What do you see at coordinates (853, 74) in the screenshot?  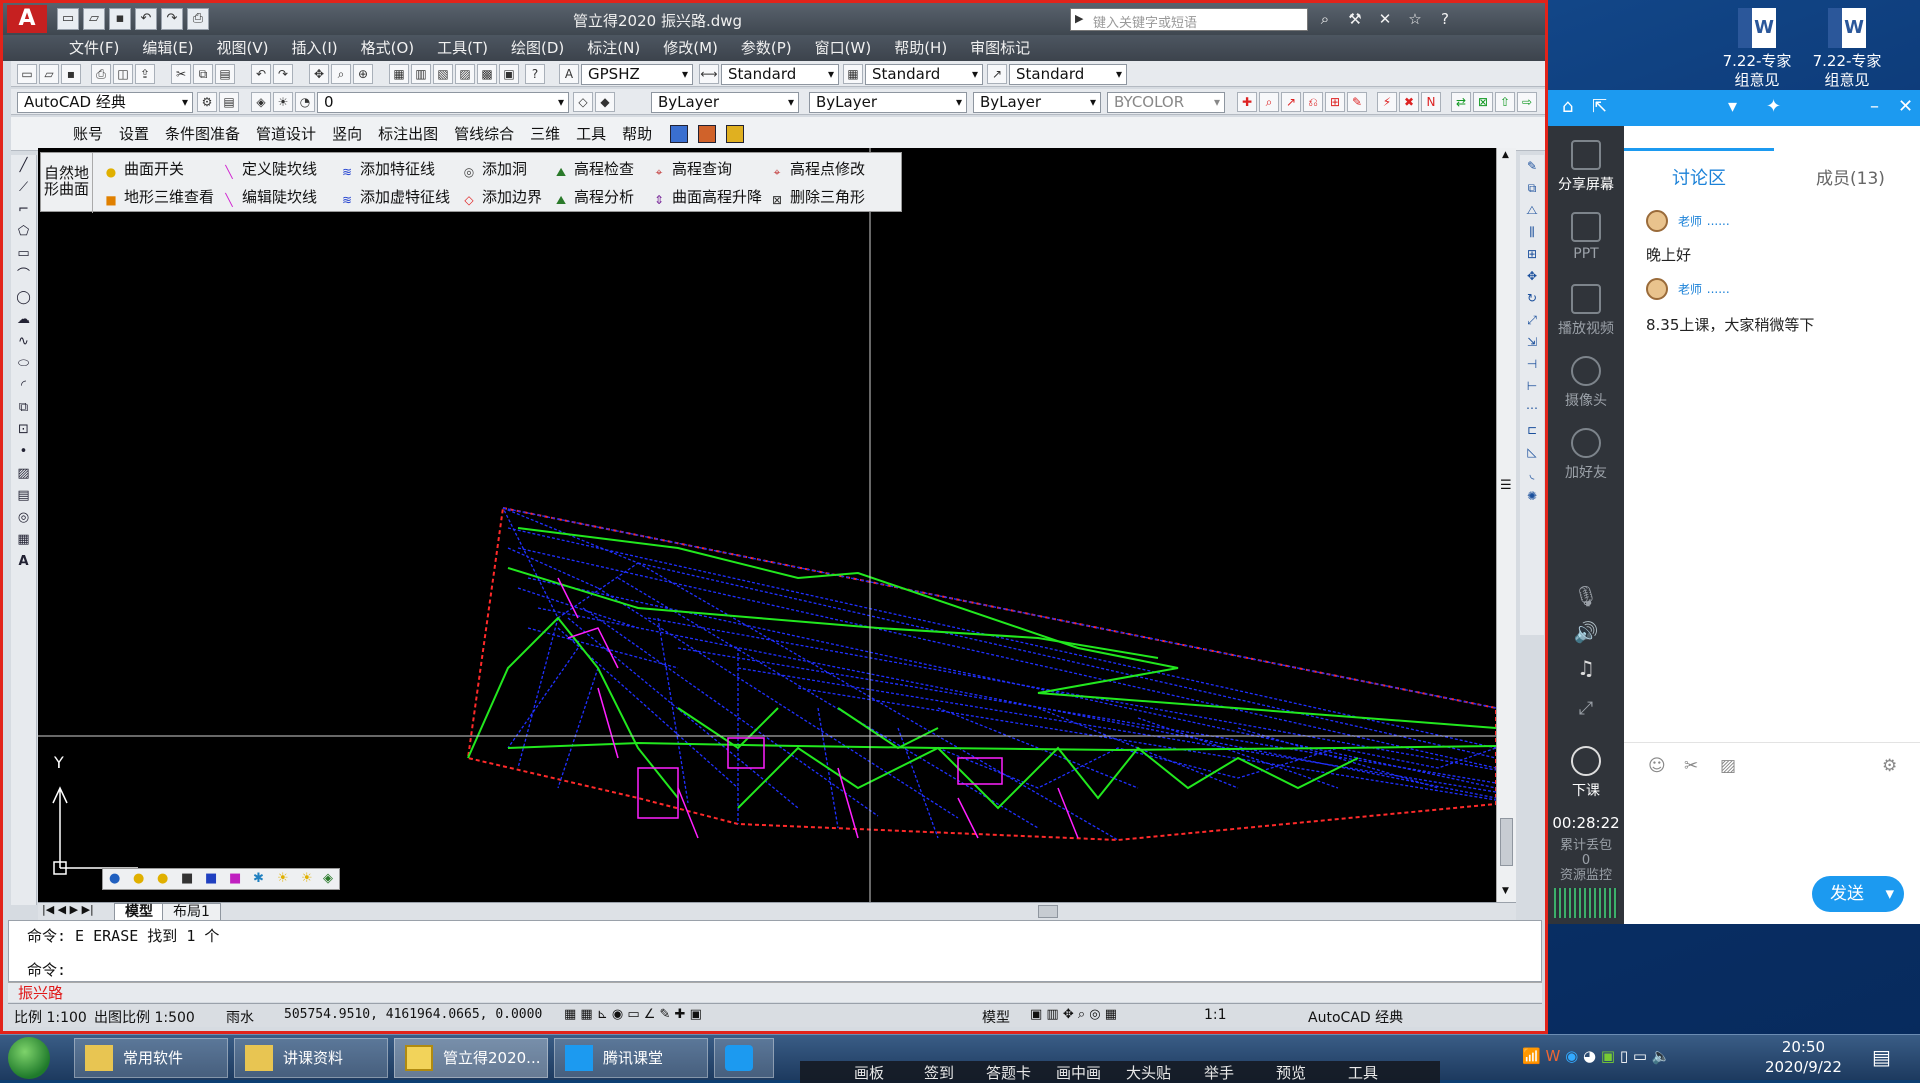 I see `table-style-icon: ▦` at bounding box center [853, 74].